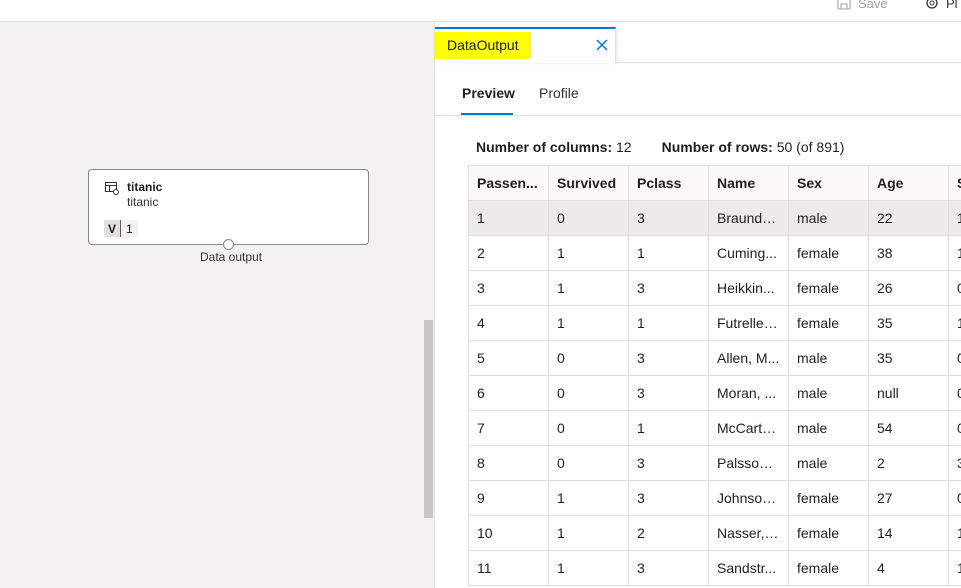 This screenshot has width=961, height=588. Describe the element at coordinates (908, 288) in the screenshot. I see `table-cell: 26` at that location.